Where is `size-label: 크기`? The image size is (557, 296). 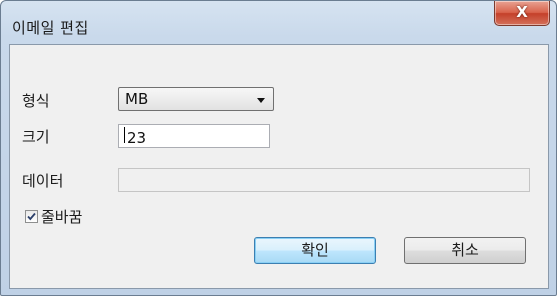 size-label: 크기 is located at coordinates (36, 137).